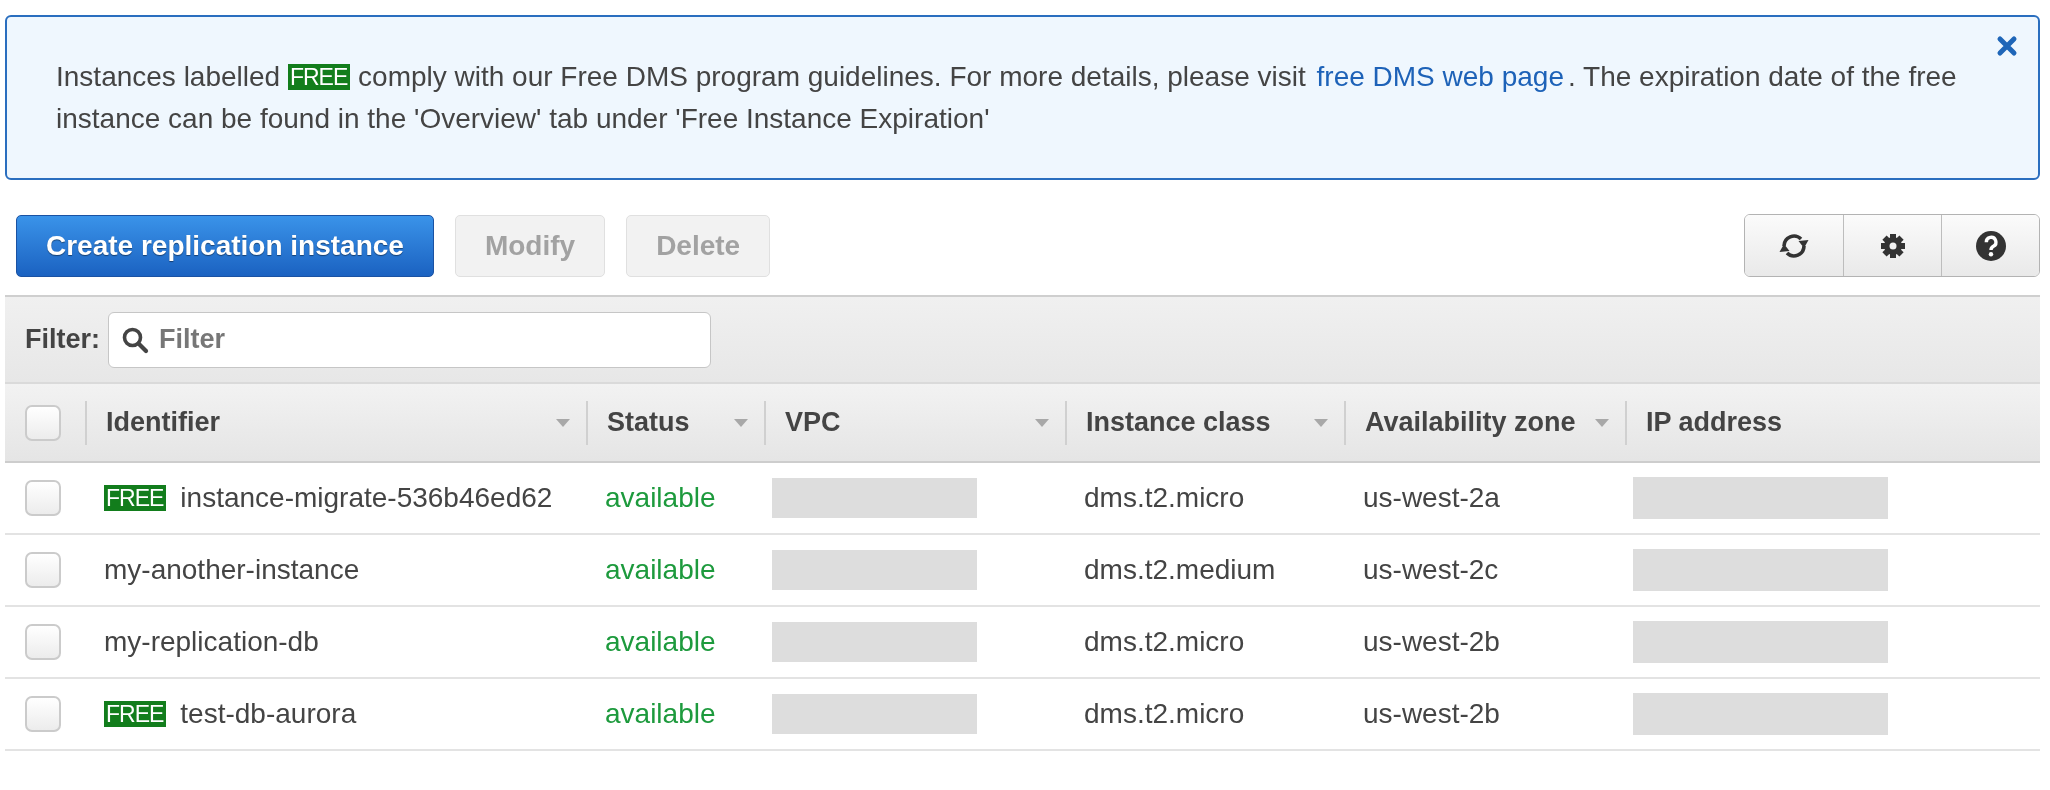 The width and height of the screenshot is (2050, 790). I want to click on web-page-link: free DMS web page, so click(1440, 76).